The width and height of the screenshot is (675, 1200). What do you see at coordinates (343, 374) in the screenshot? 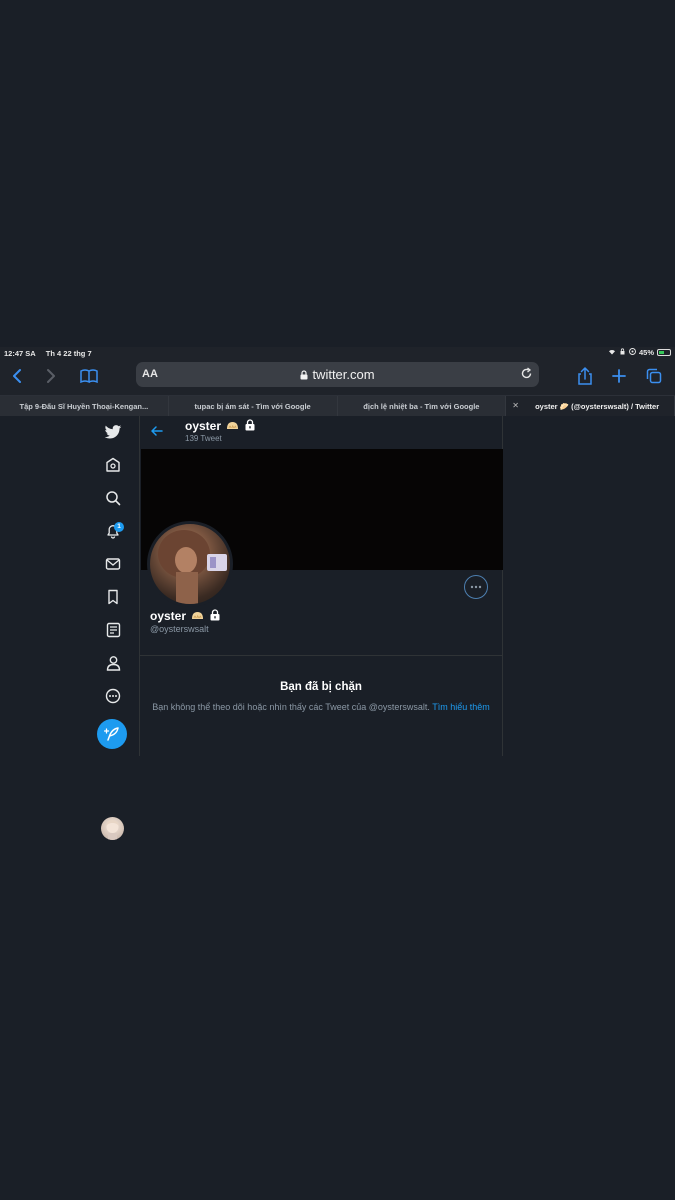
I see `url-text: twitter.com` at bounding box center [343, 374].